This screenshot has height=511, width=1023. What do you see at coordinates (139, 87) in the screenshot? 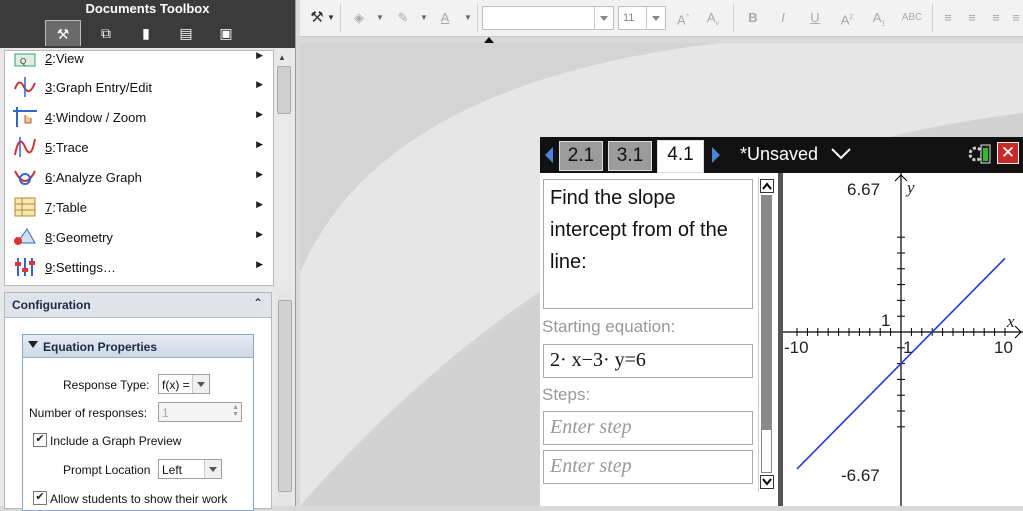
I see `menu-item-graph-entry: 3:Graph Entry/Edit ▶` at bounding box center [139, 87].